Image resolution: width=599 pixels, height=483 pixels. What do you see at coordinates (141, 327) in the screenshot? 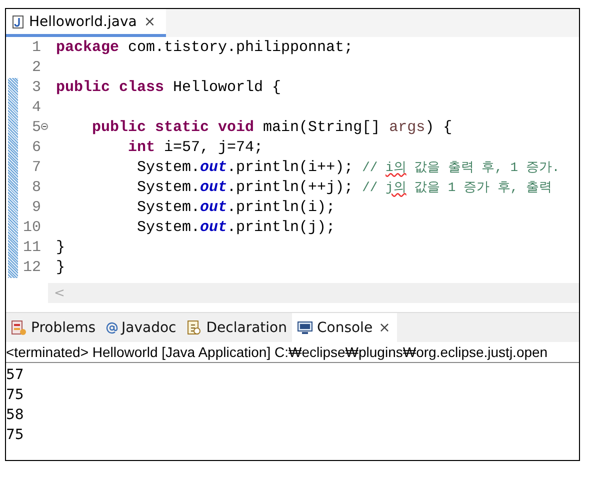
I see `panel-tab: Javadoc` at bounding box center [141, 327].